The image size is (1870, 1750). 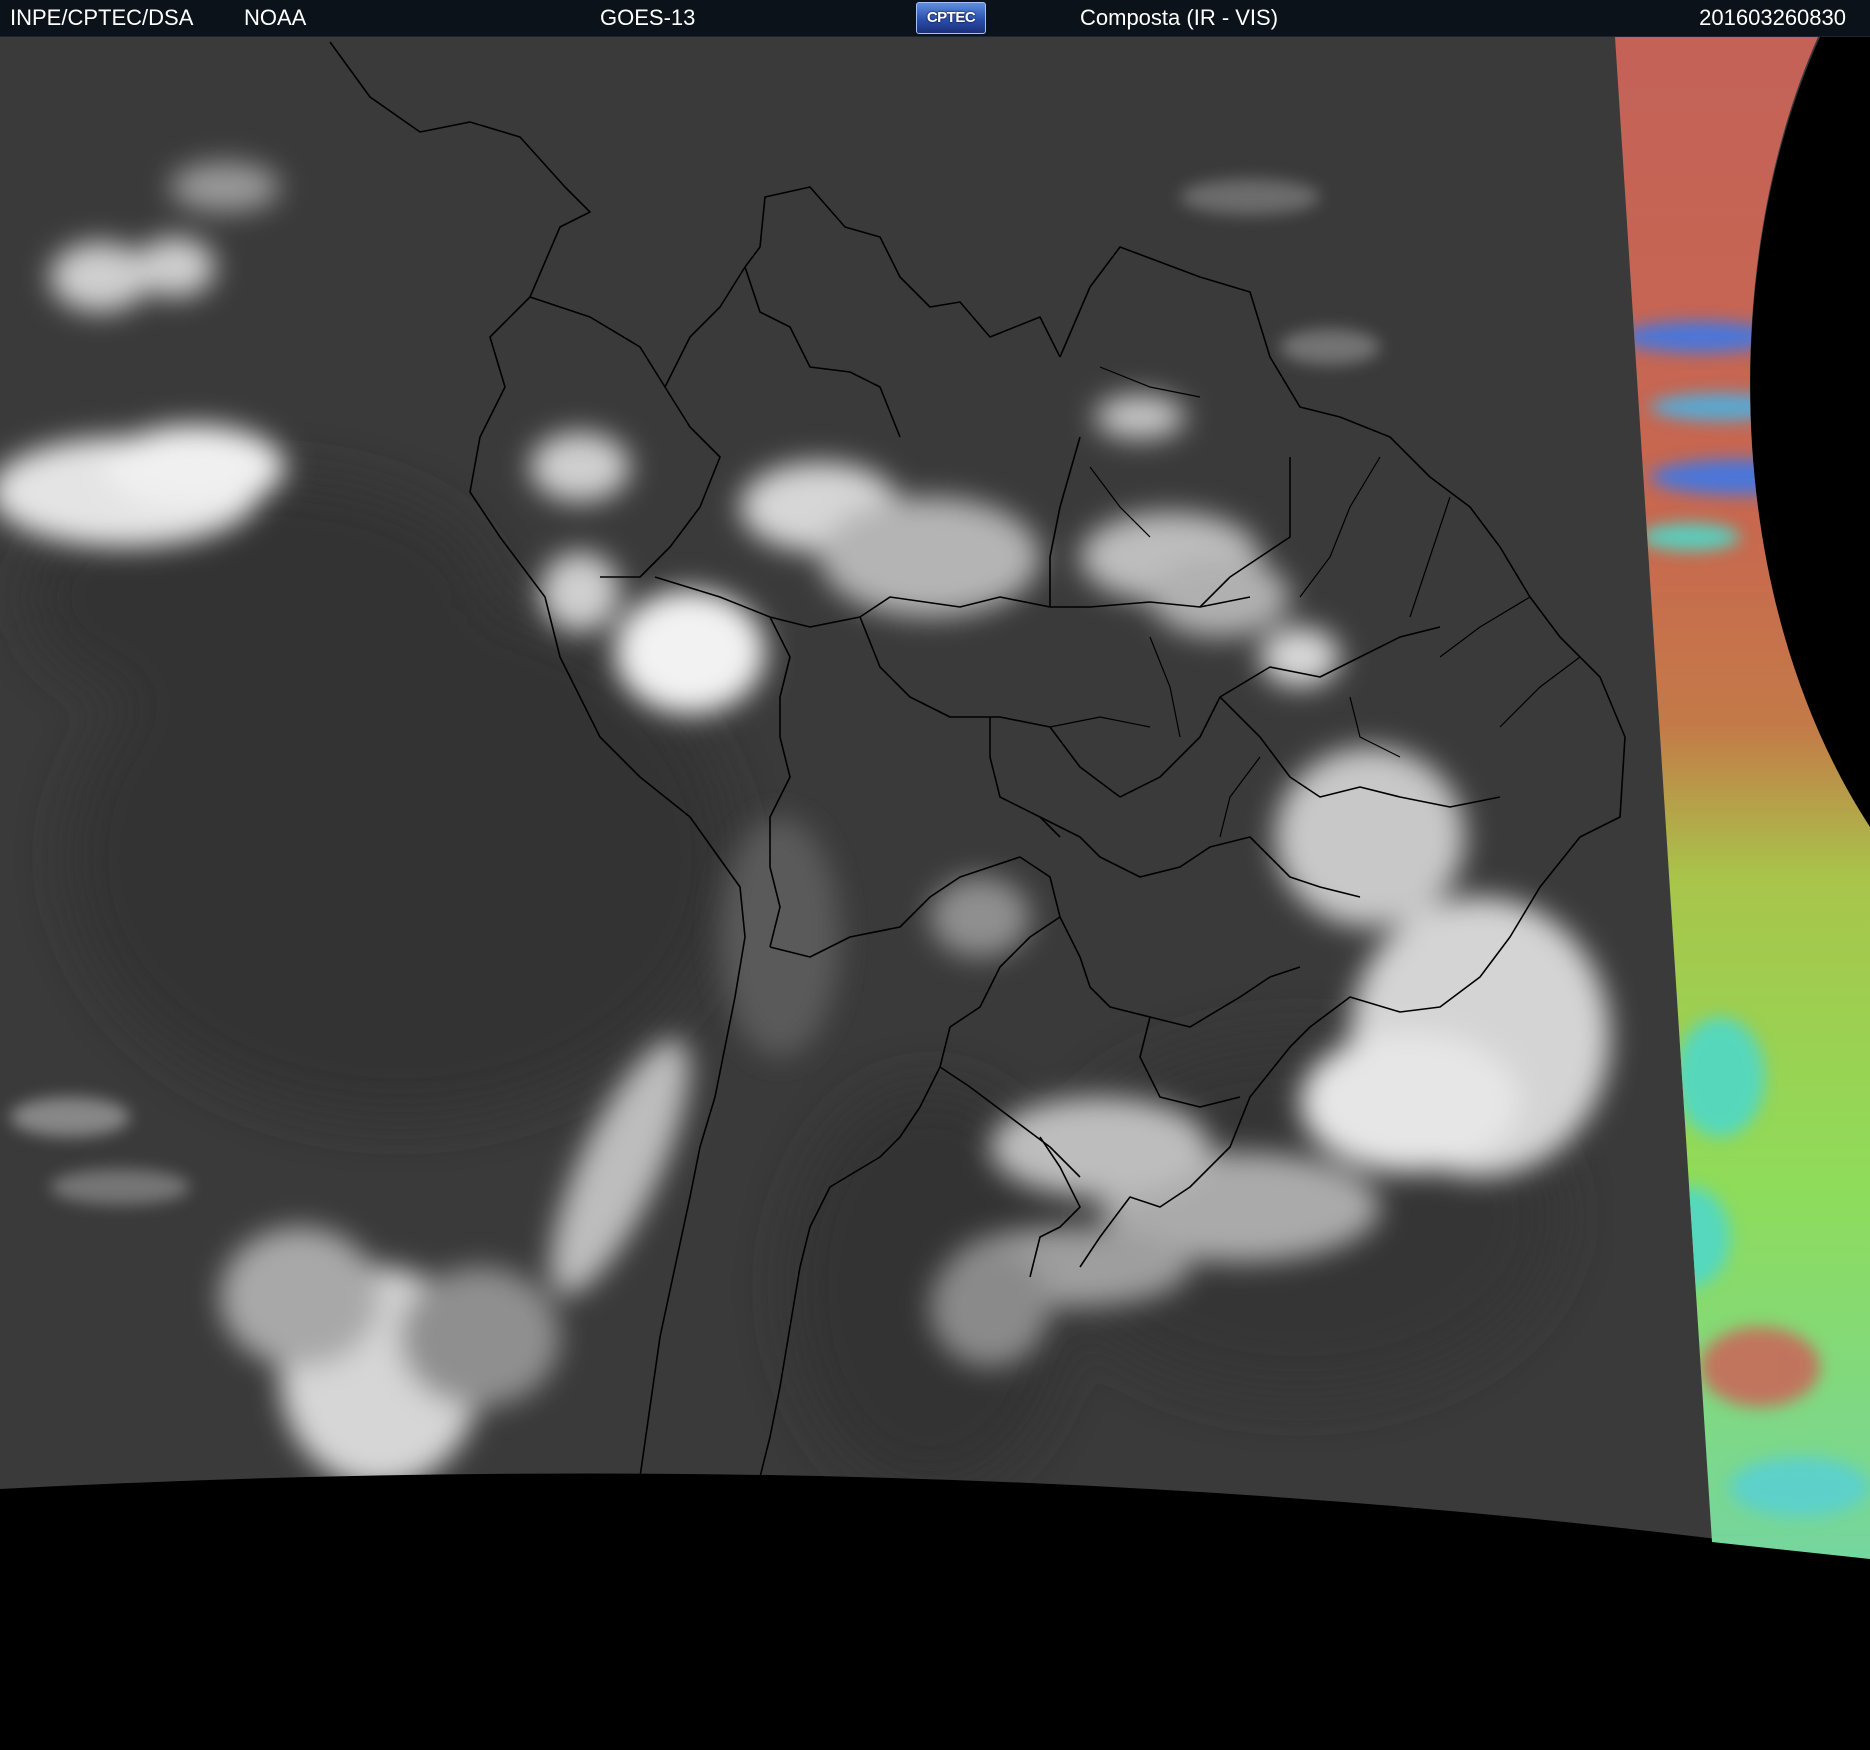 What do you see at coordinates (102, 17) in the screenshot?
I see `institution-label: INPE/CPTEC/DSA` at bounding box center [102, 17].